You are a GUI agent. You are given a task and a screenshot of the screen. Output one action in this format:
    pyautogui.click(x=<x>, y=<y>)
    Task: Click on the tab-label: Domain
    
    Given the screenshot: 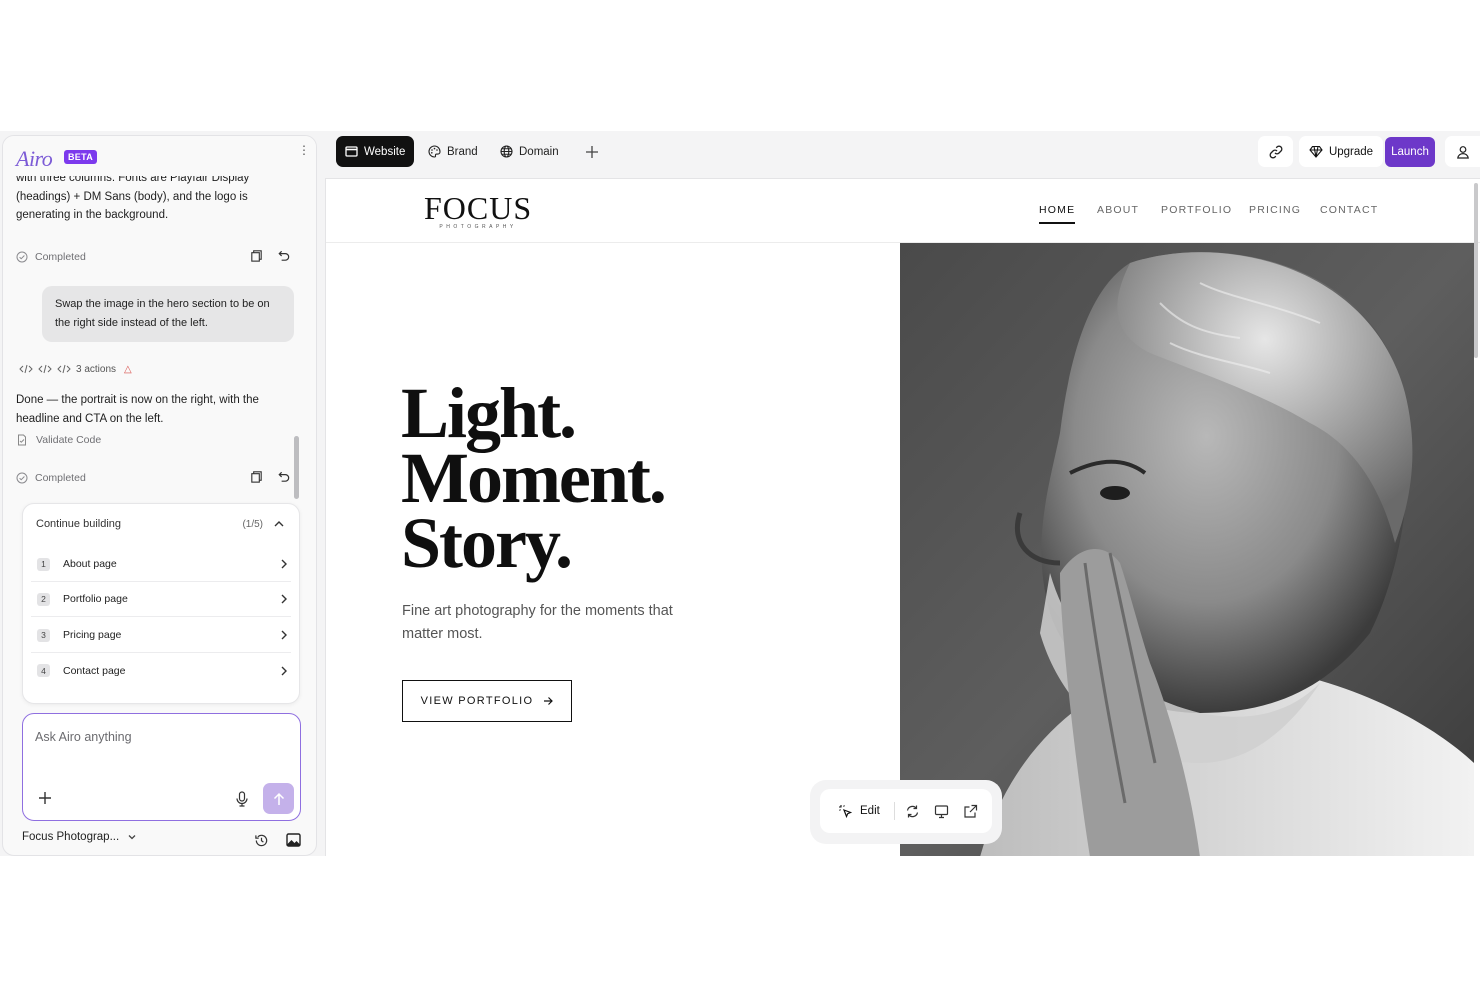 What is the action you would take?
    pyautogui.click(x=539, y=151)
    